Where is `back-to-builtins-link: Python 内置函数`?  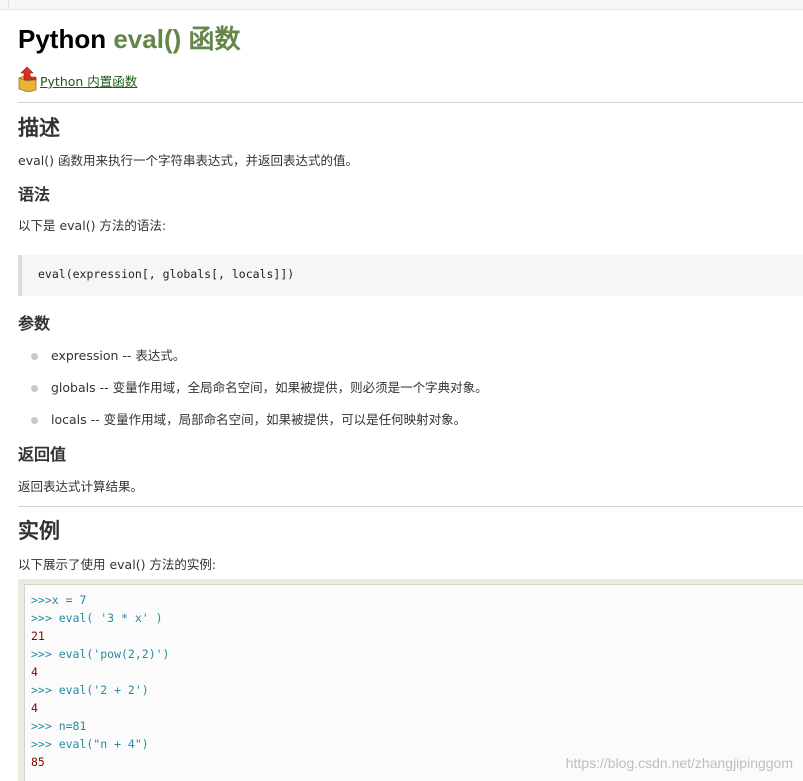 back-to-builtins-link: Python 内置函数 is located at coordinates (77, 78).